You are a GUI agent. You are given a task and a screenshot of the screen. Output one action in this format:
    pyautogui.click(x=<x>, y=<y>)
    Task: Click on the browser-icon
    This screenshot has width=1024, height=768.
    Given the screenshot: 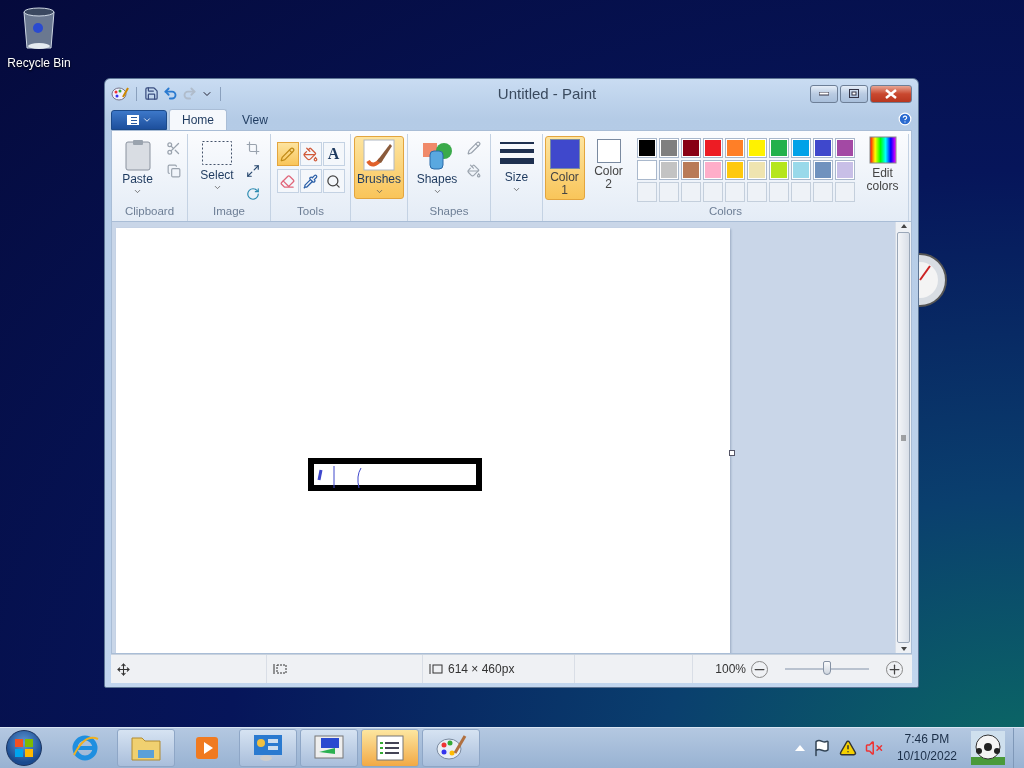 What is the action you would take?
    pyautogui.click(x=85, y=748)
    